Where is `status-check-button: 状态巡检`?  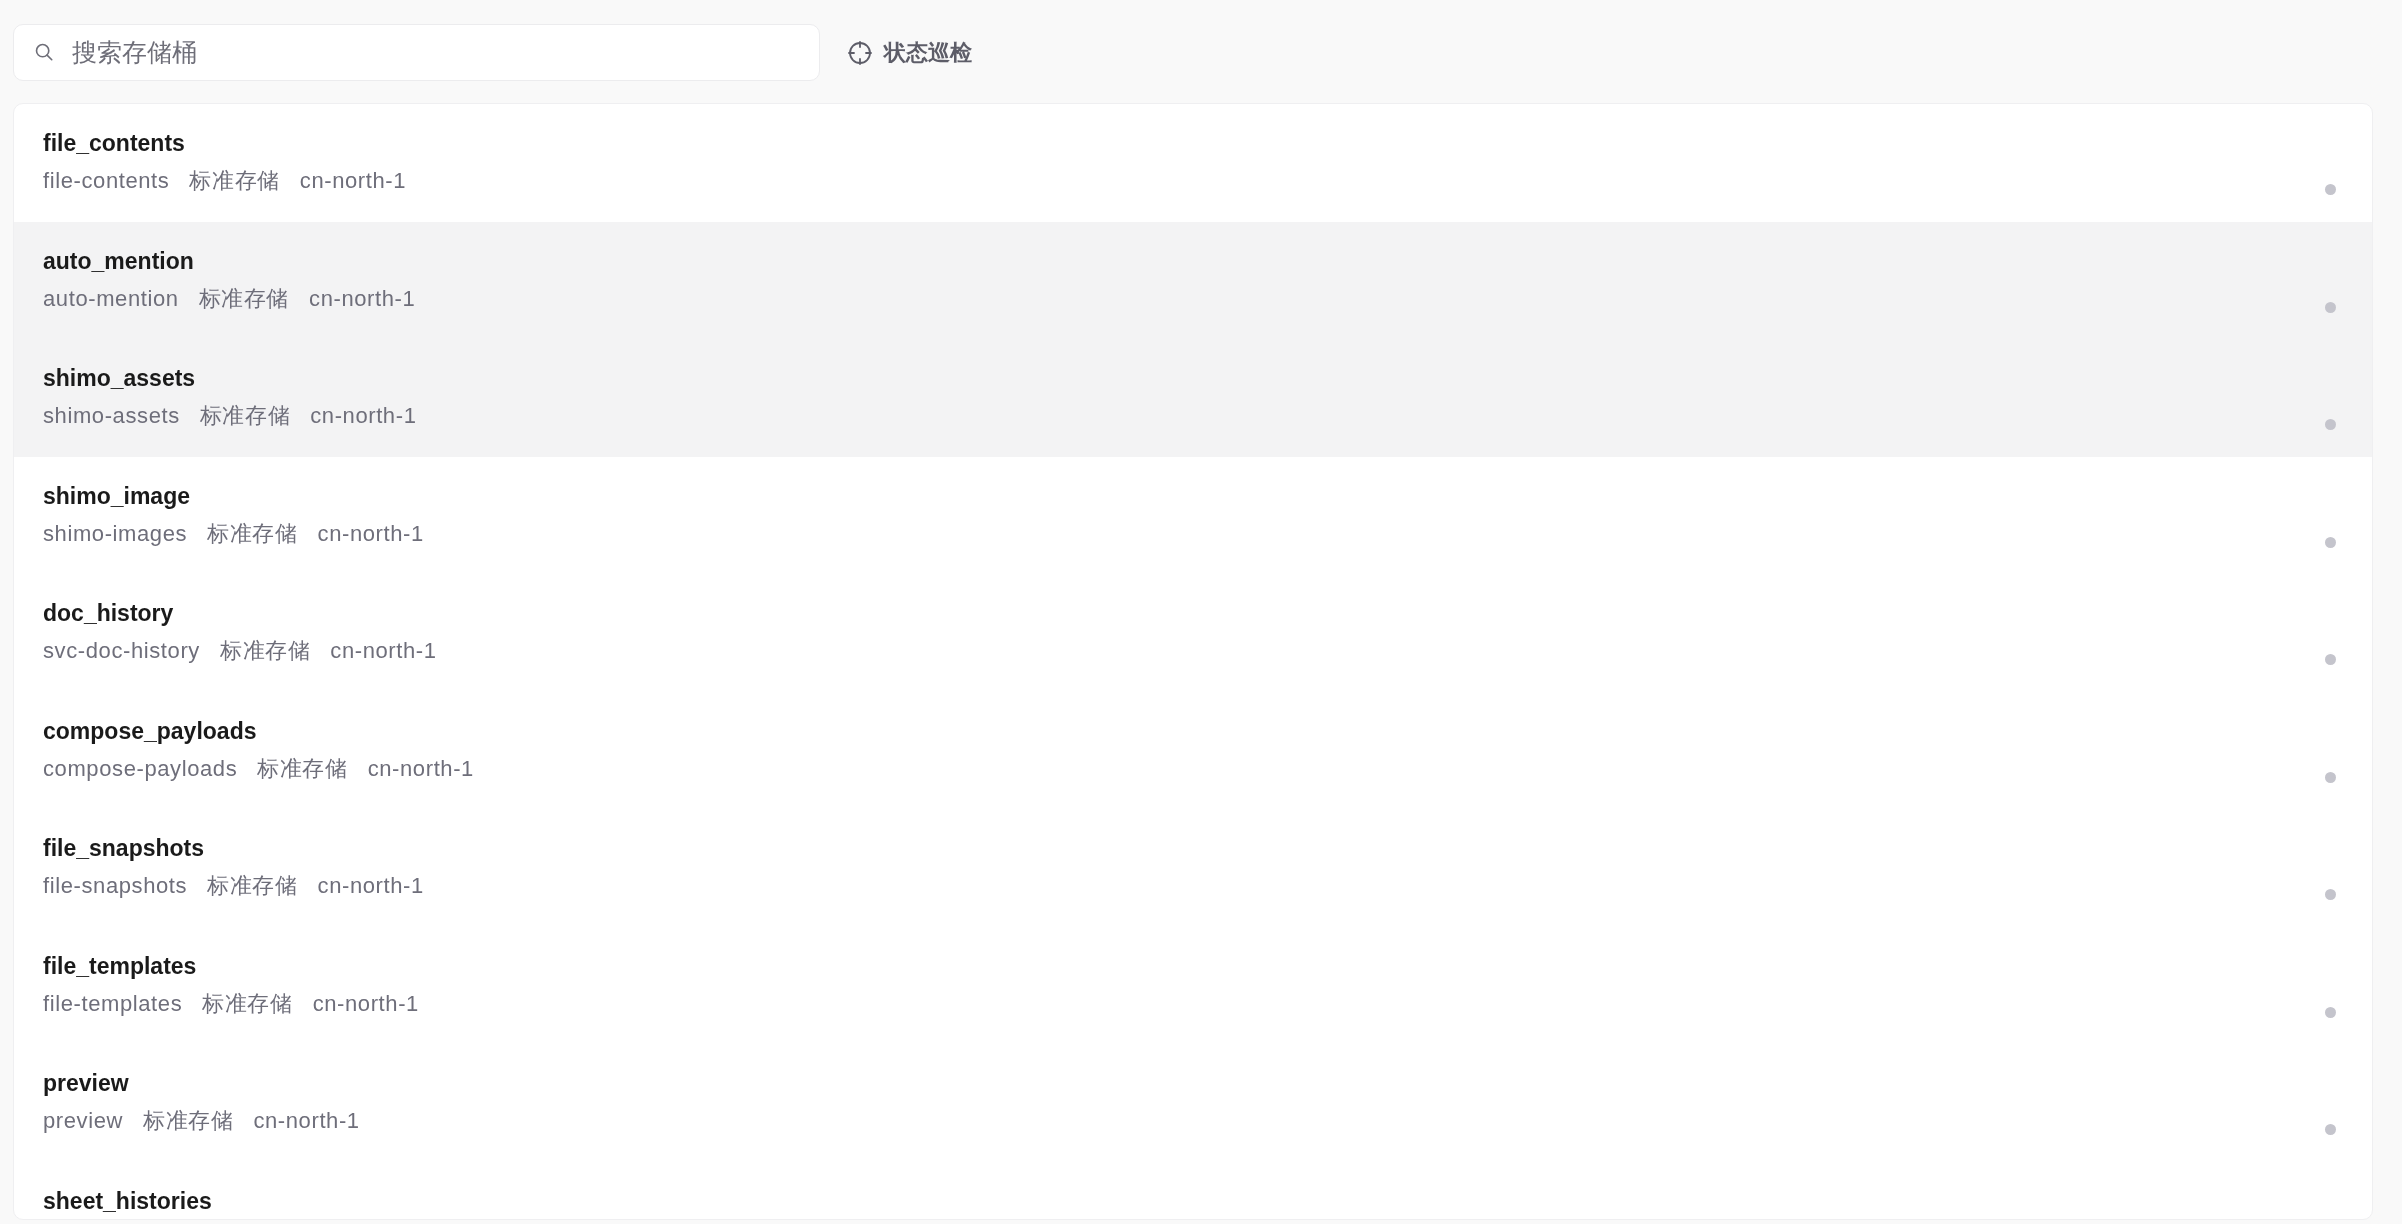
status-check-button: 状态巡检 is located at coordinates (910, 52).